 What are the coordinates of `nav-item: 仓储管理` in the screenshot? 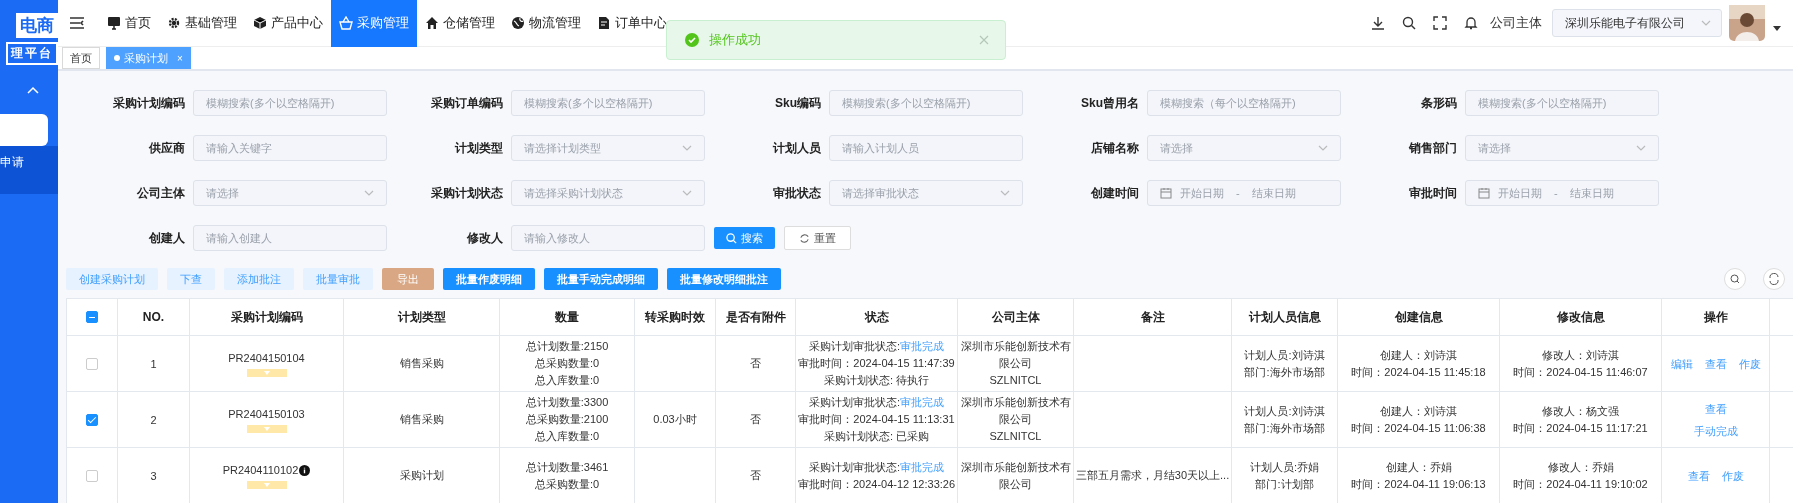 It's located at (460, 23).